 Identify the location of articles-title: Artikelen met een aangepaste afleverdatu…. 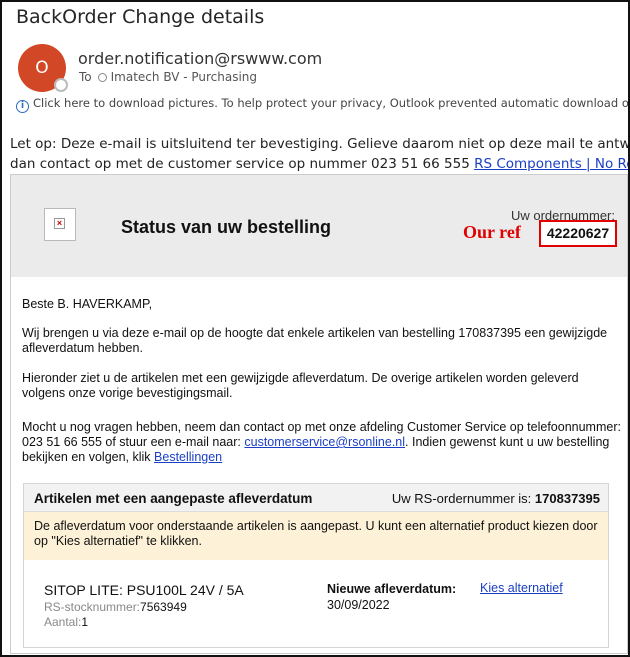
(173, 498).